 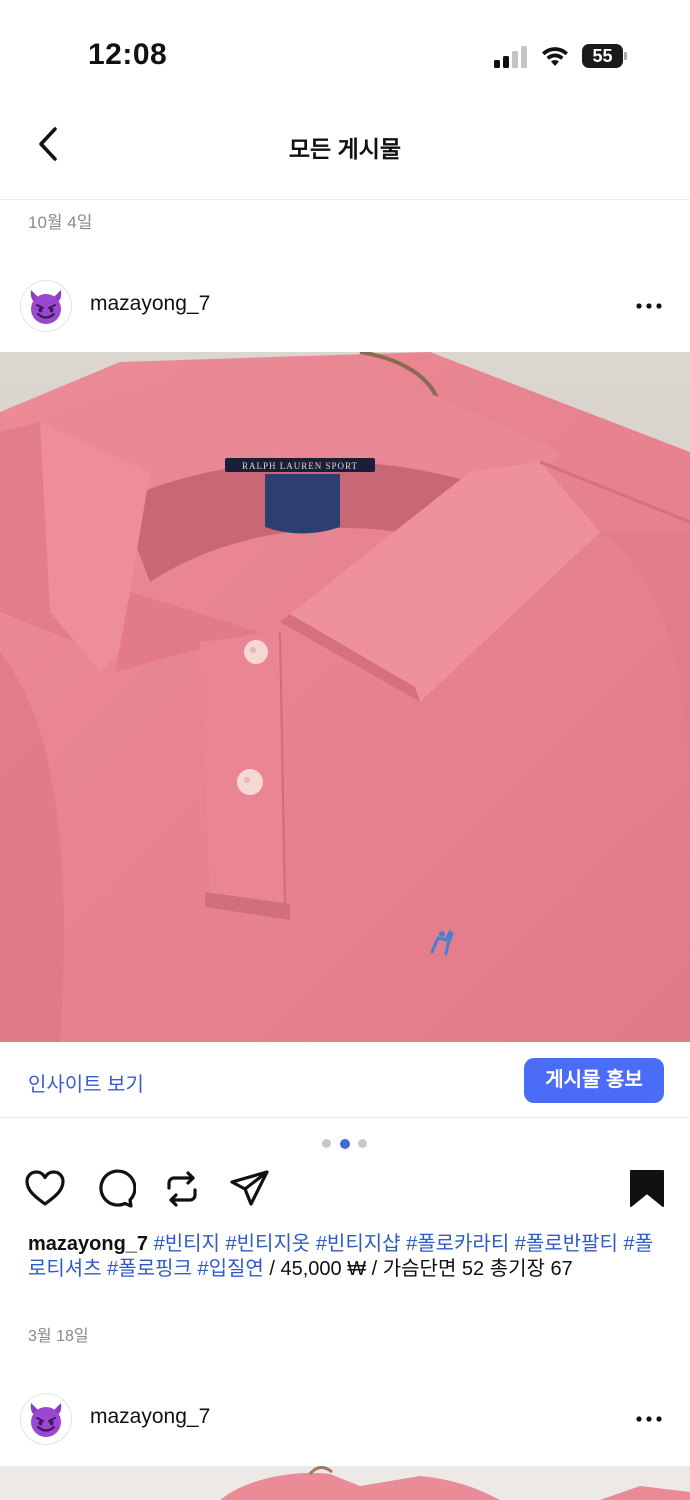 I want to click on hashtag: #빈티지옷, so click(x=268, y=1244).